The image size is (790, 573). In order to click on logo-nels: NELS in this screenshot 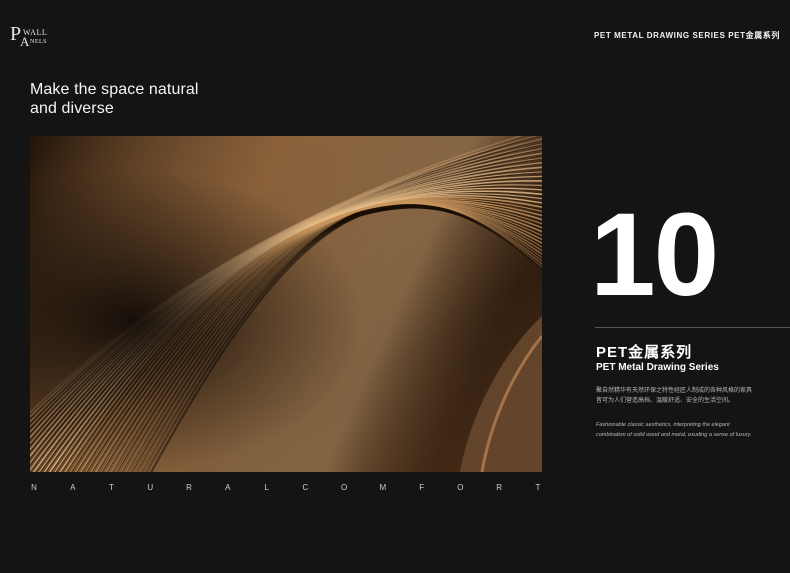, I will do `click(38, 42)`.